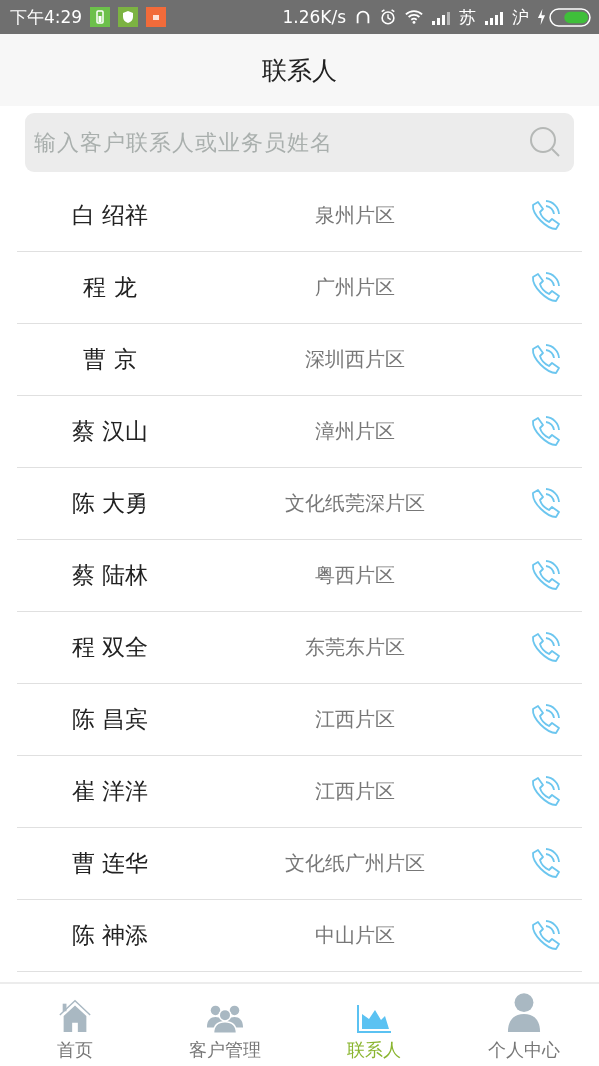 The height and width of the screenshot is (1066, 599). Describe the element at coordinates (110, 575) in the screenshot. I see `contact-name: 蔡 陆林` at that location.